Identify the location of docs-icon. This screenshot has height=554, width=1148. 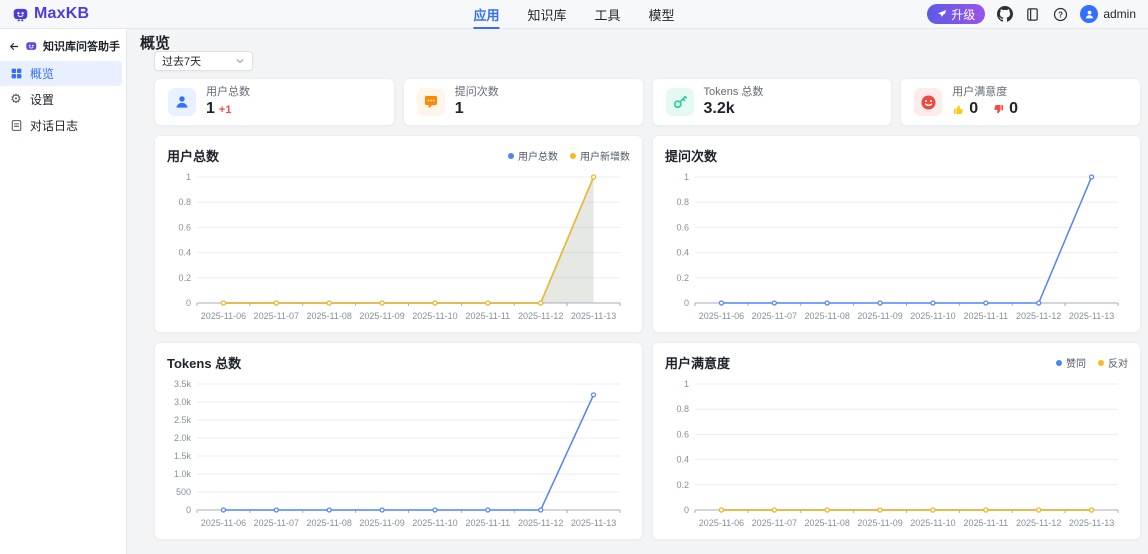
(1032, 14).